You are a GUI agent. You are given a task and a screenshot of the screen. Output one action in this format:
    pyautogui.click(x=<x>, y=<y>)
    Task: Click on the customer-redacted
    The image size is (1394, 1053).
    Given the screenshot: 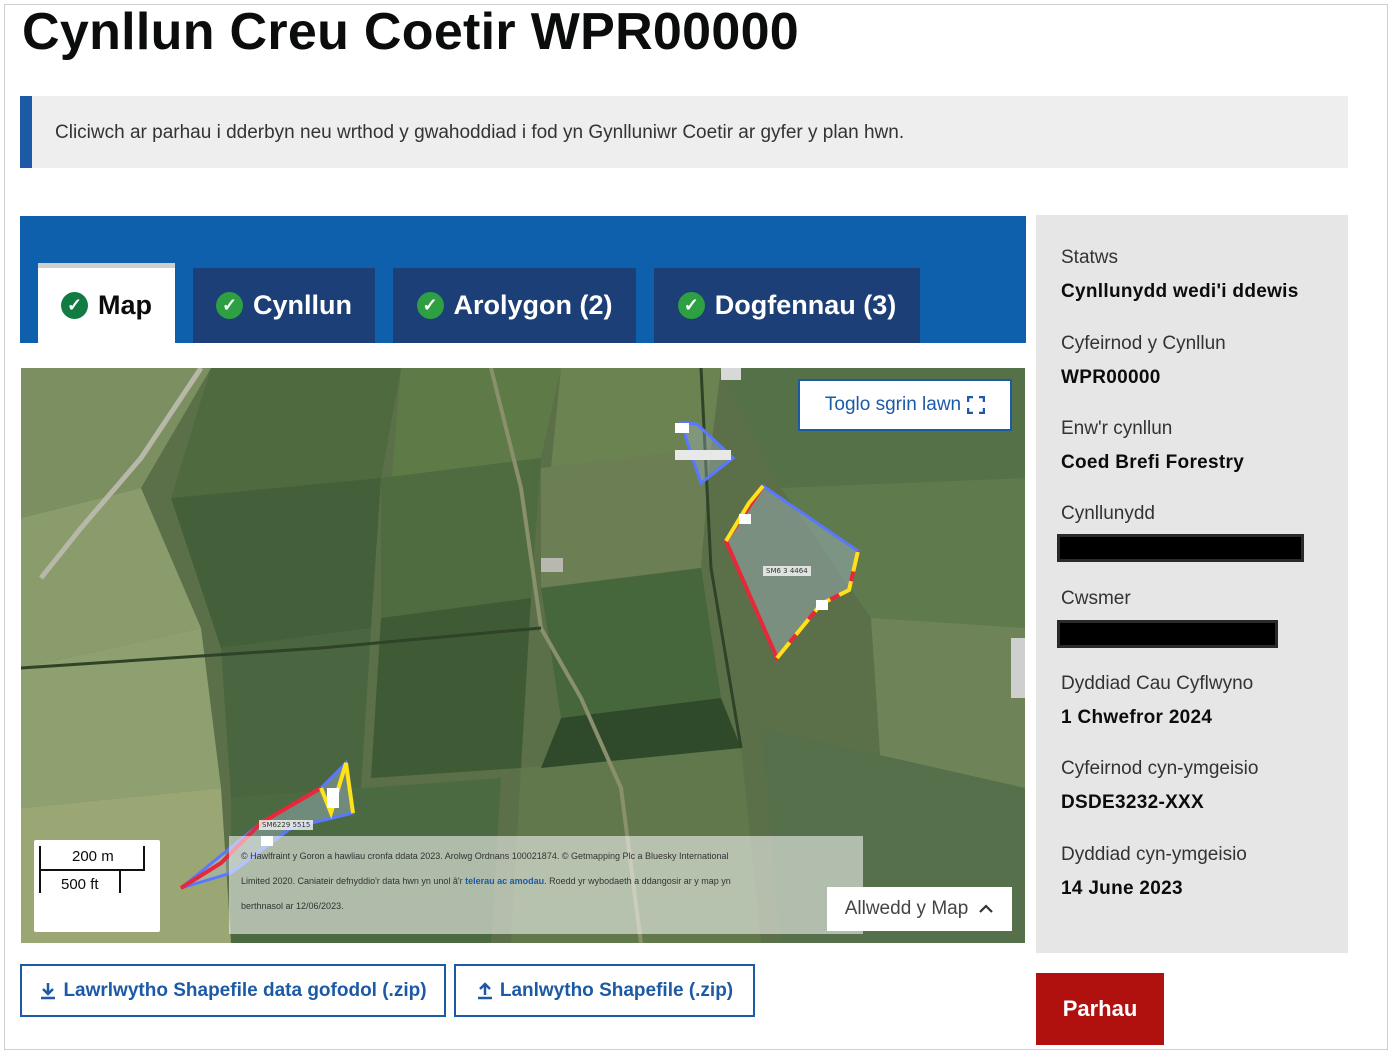 What is the action you would take?
    pyautogui.click(x=1167, y=634)
    